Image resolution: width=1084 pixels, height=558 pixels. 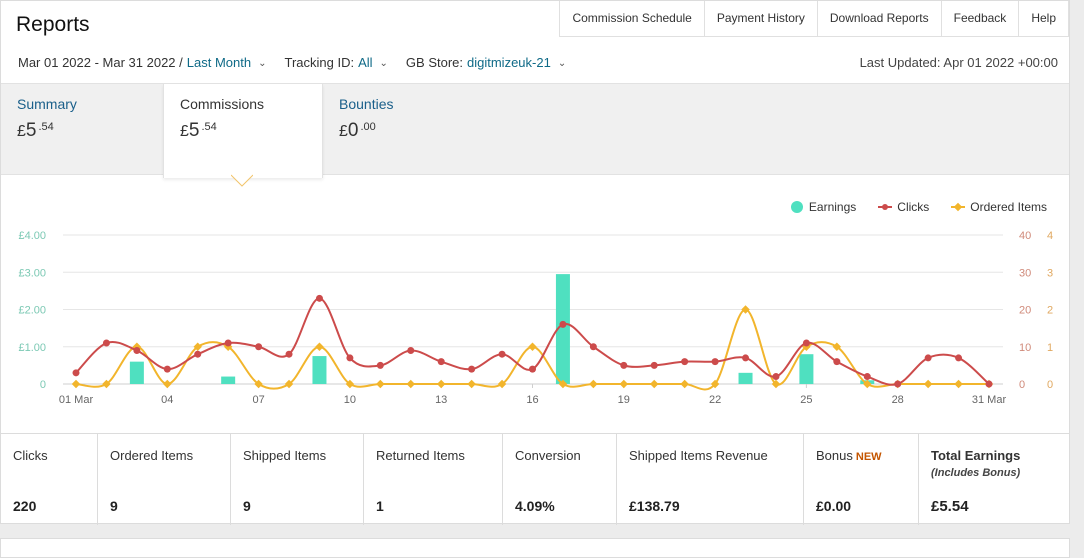 What do you see at coordinates (509, 62) in the screenshot?
I see `store-dropdown: digitmizeuk-21` at bounding box center [509, 62].